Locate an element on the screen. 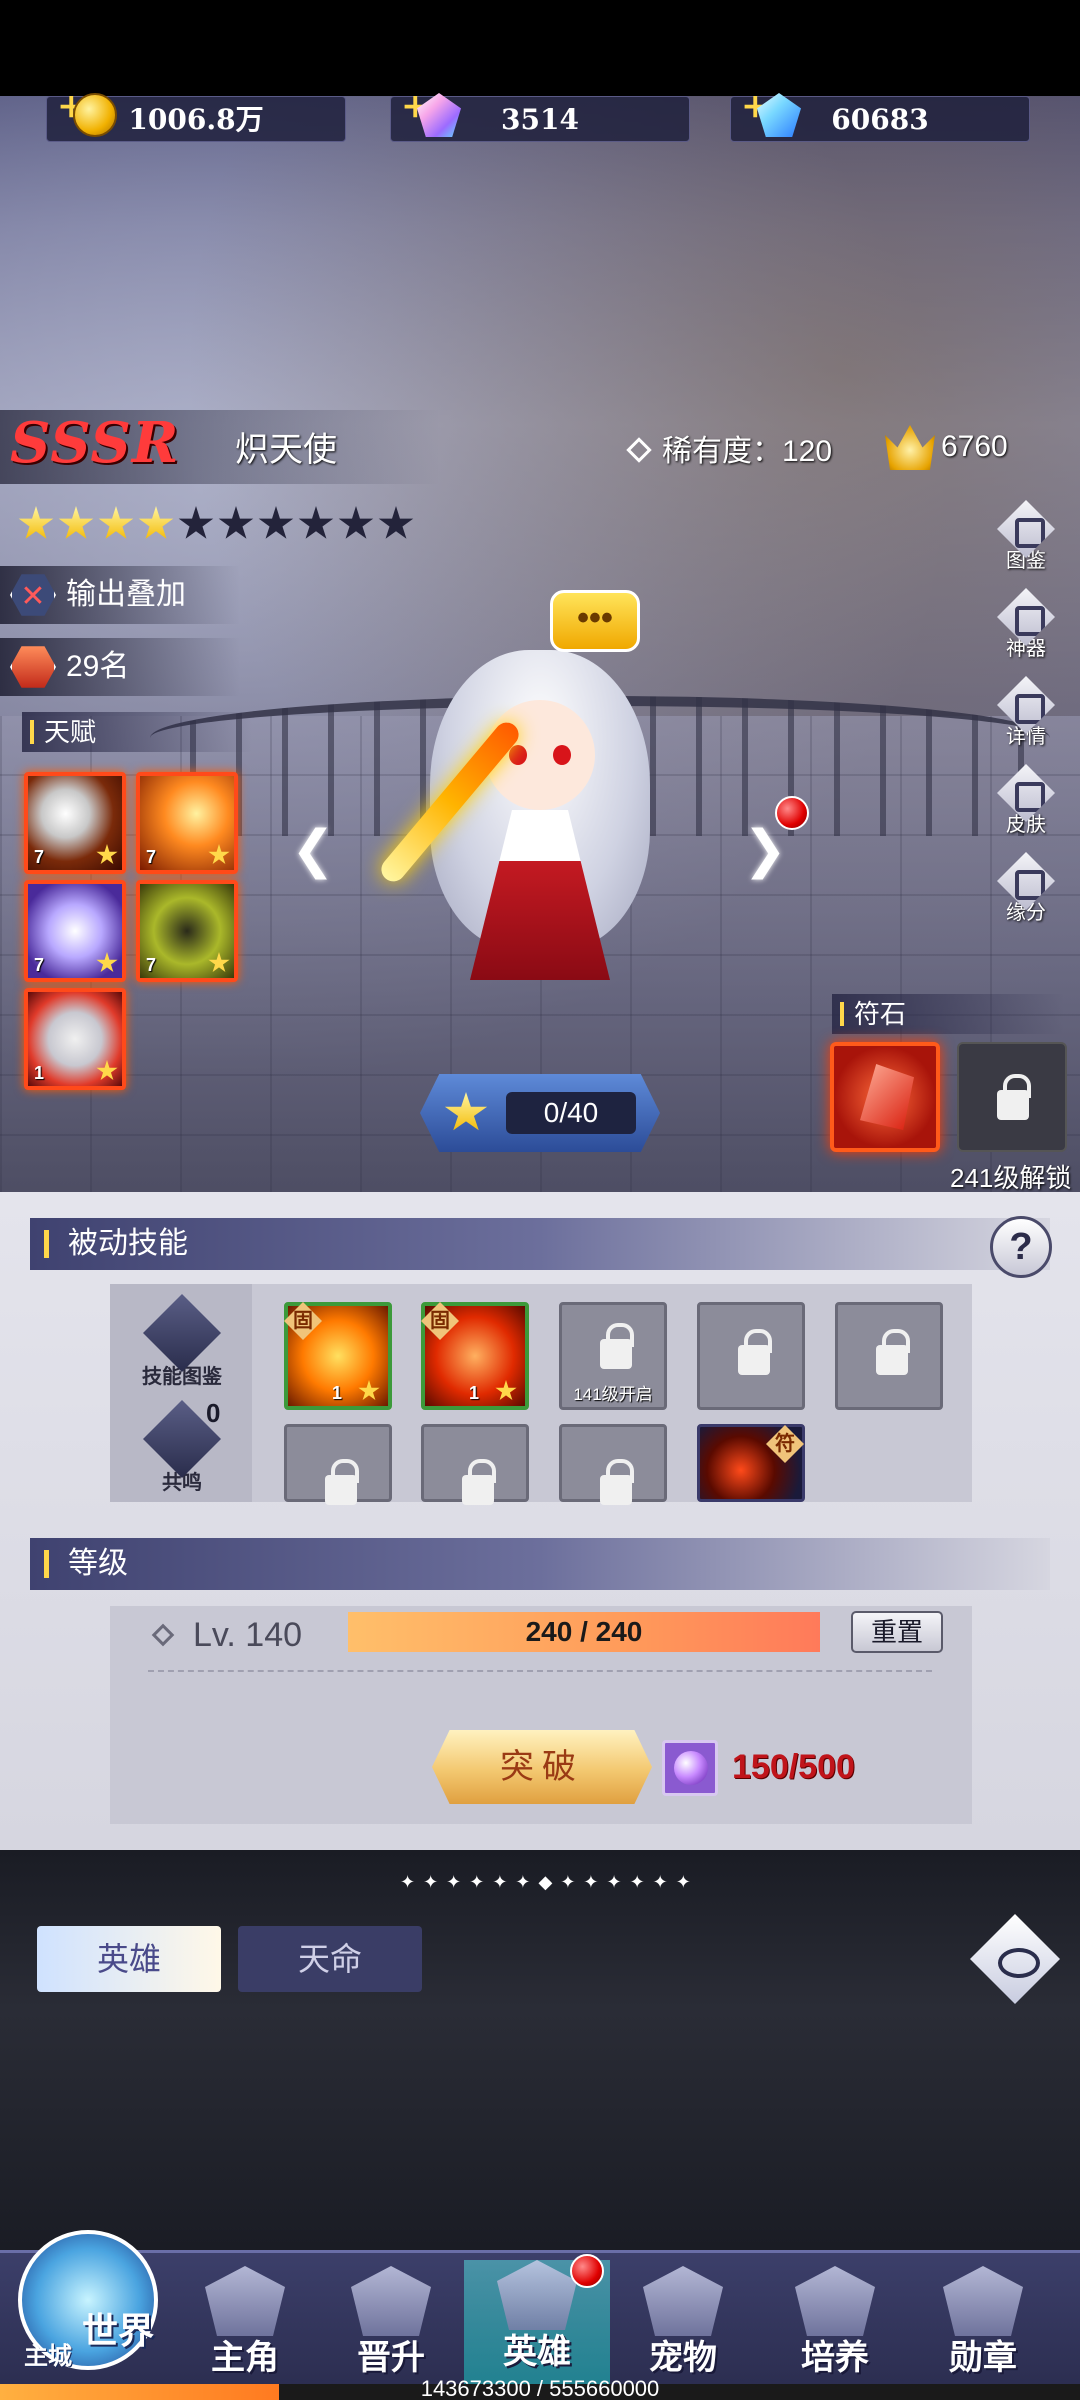  star-exp-pill: 0/40 is located at coordinates (540, 1113).